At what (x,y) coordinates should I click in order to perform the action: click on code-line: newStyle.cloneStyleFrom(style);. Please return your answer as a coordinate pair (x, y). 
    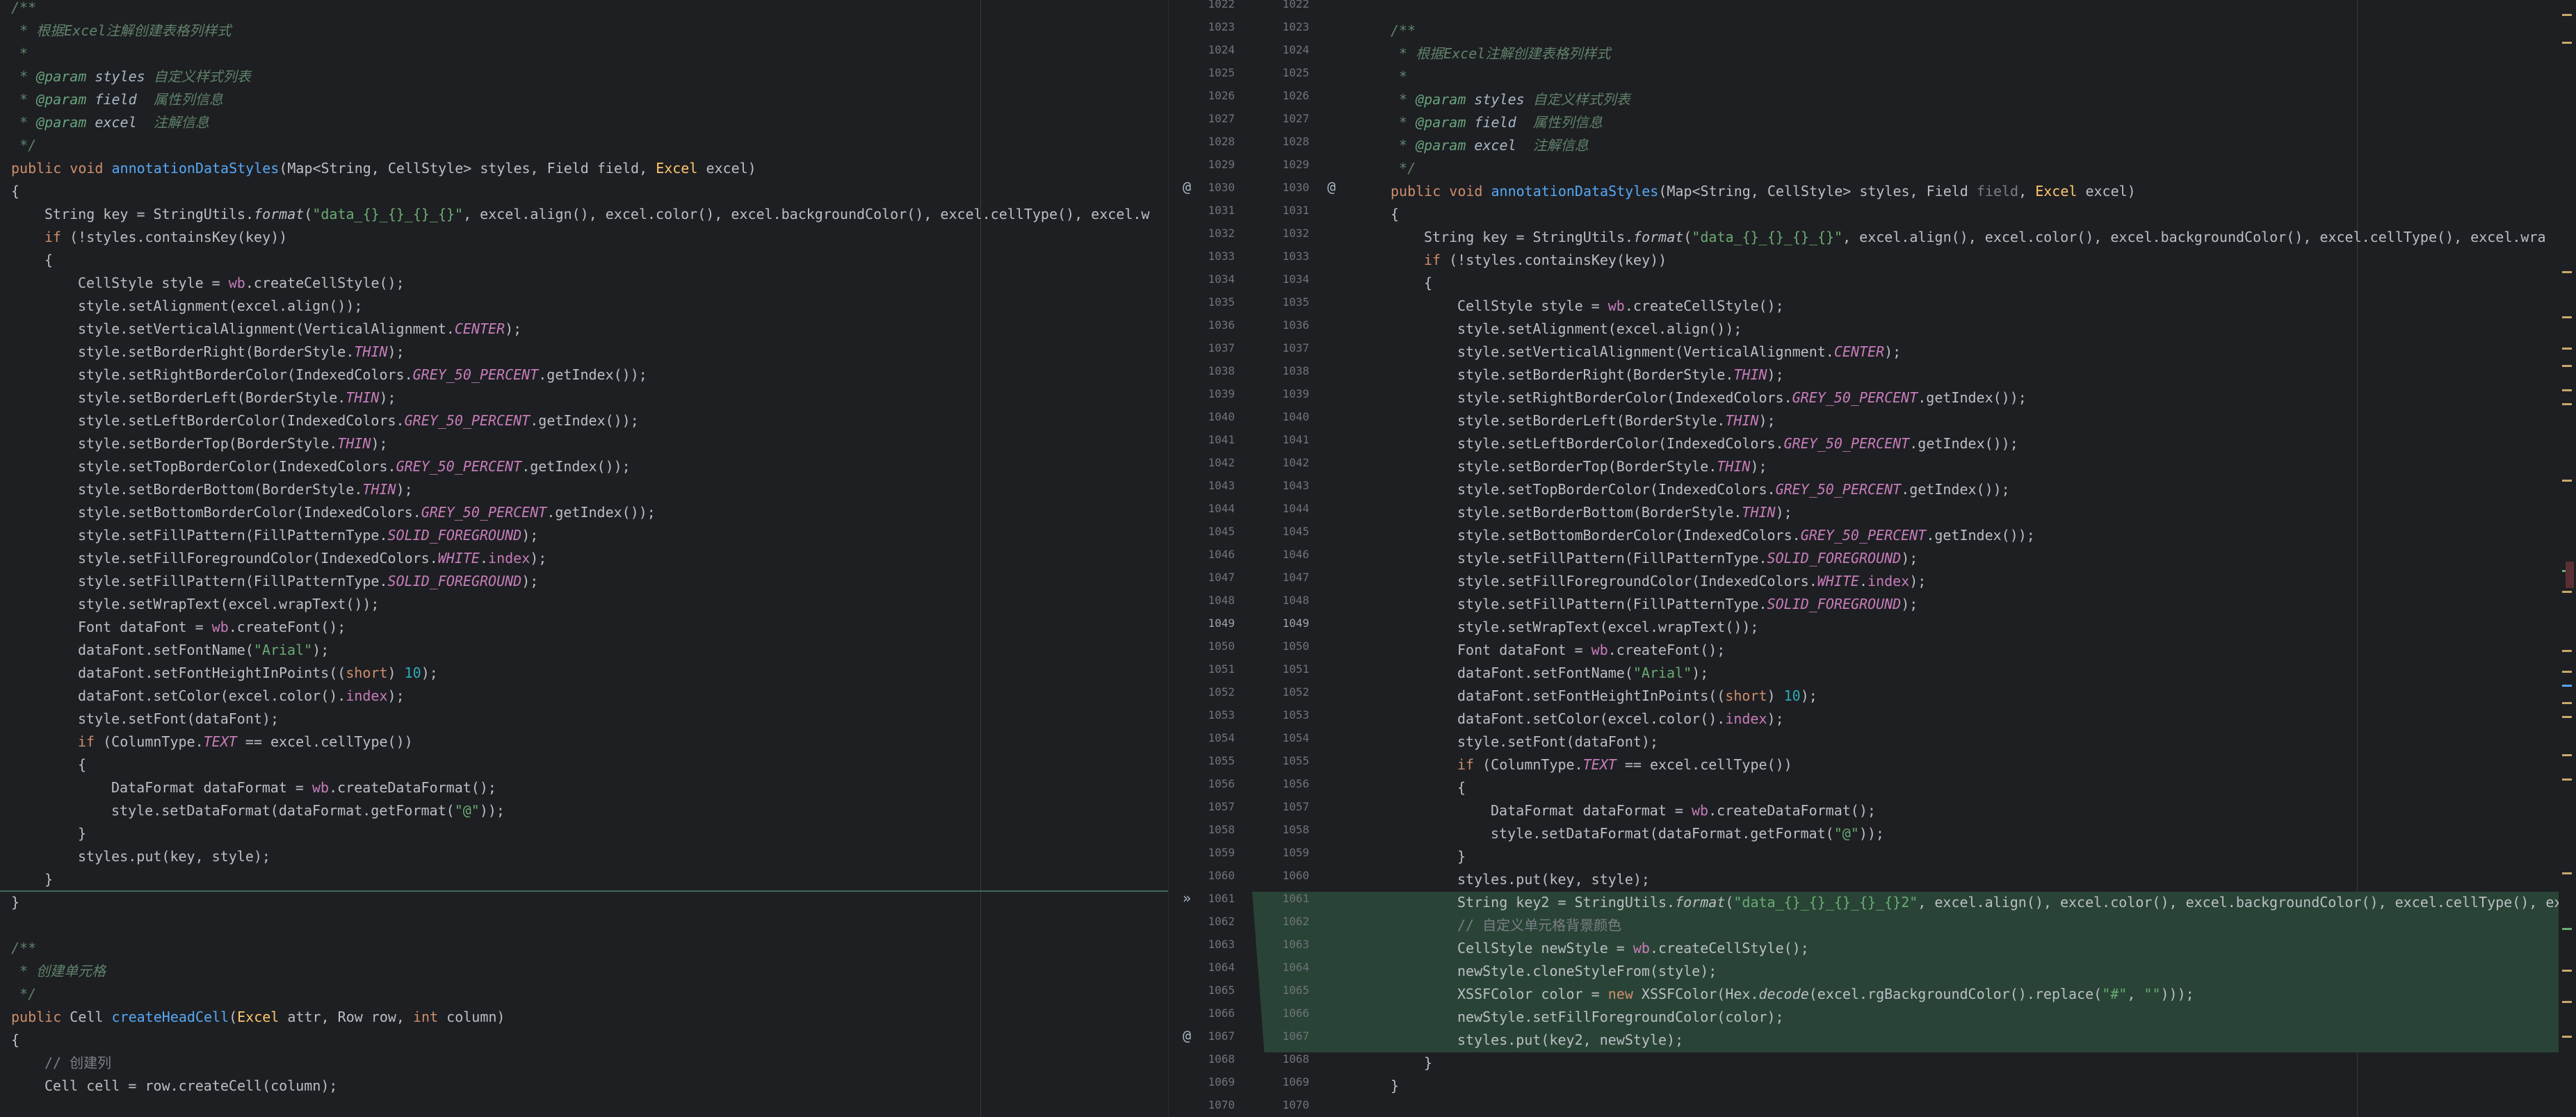
    Looking at the image, I should click on (1955, 971).